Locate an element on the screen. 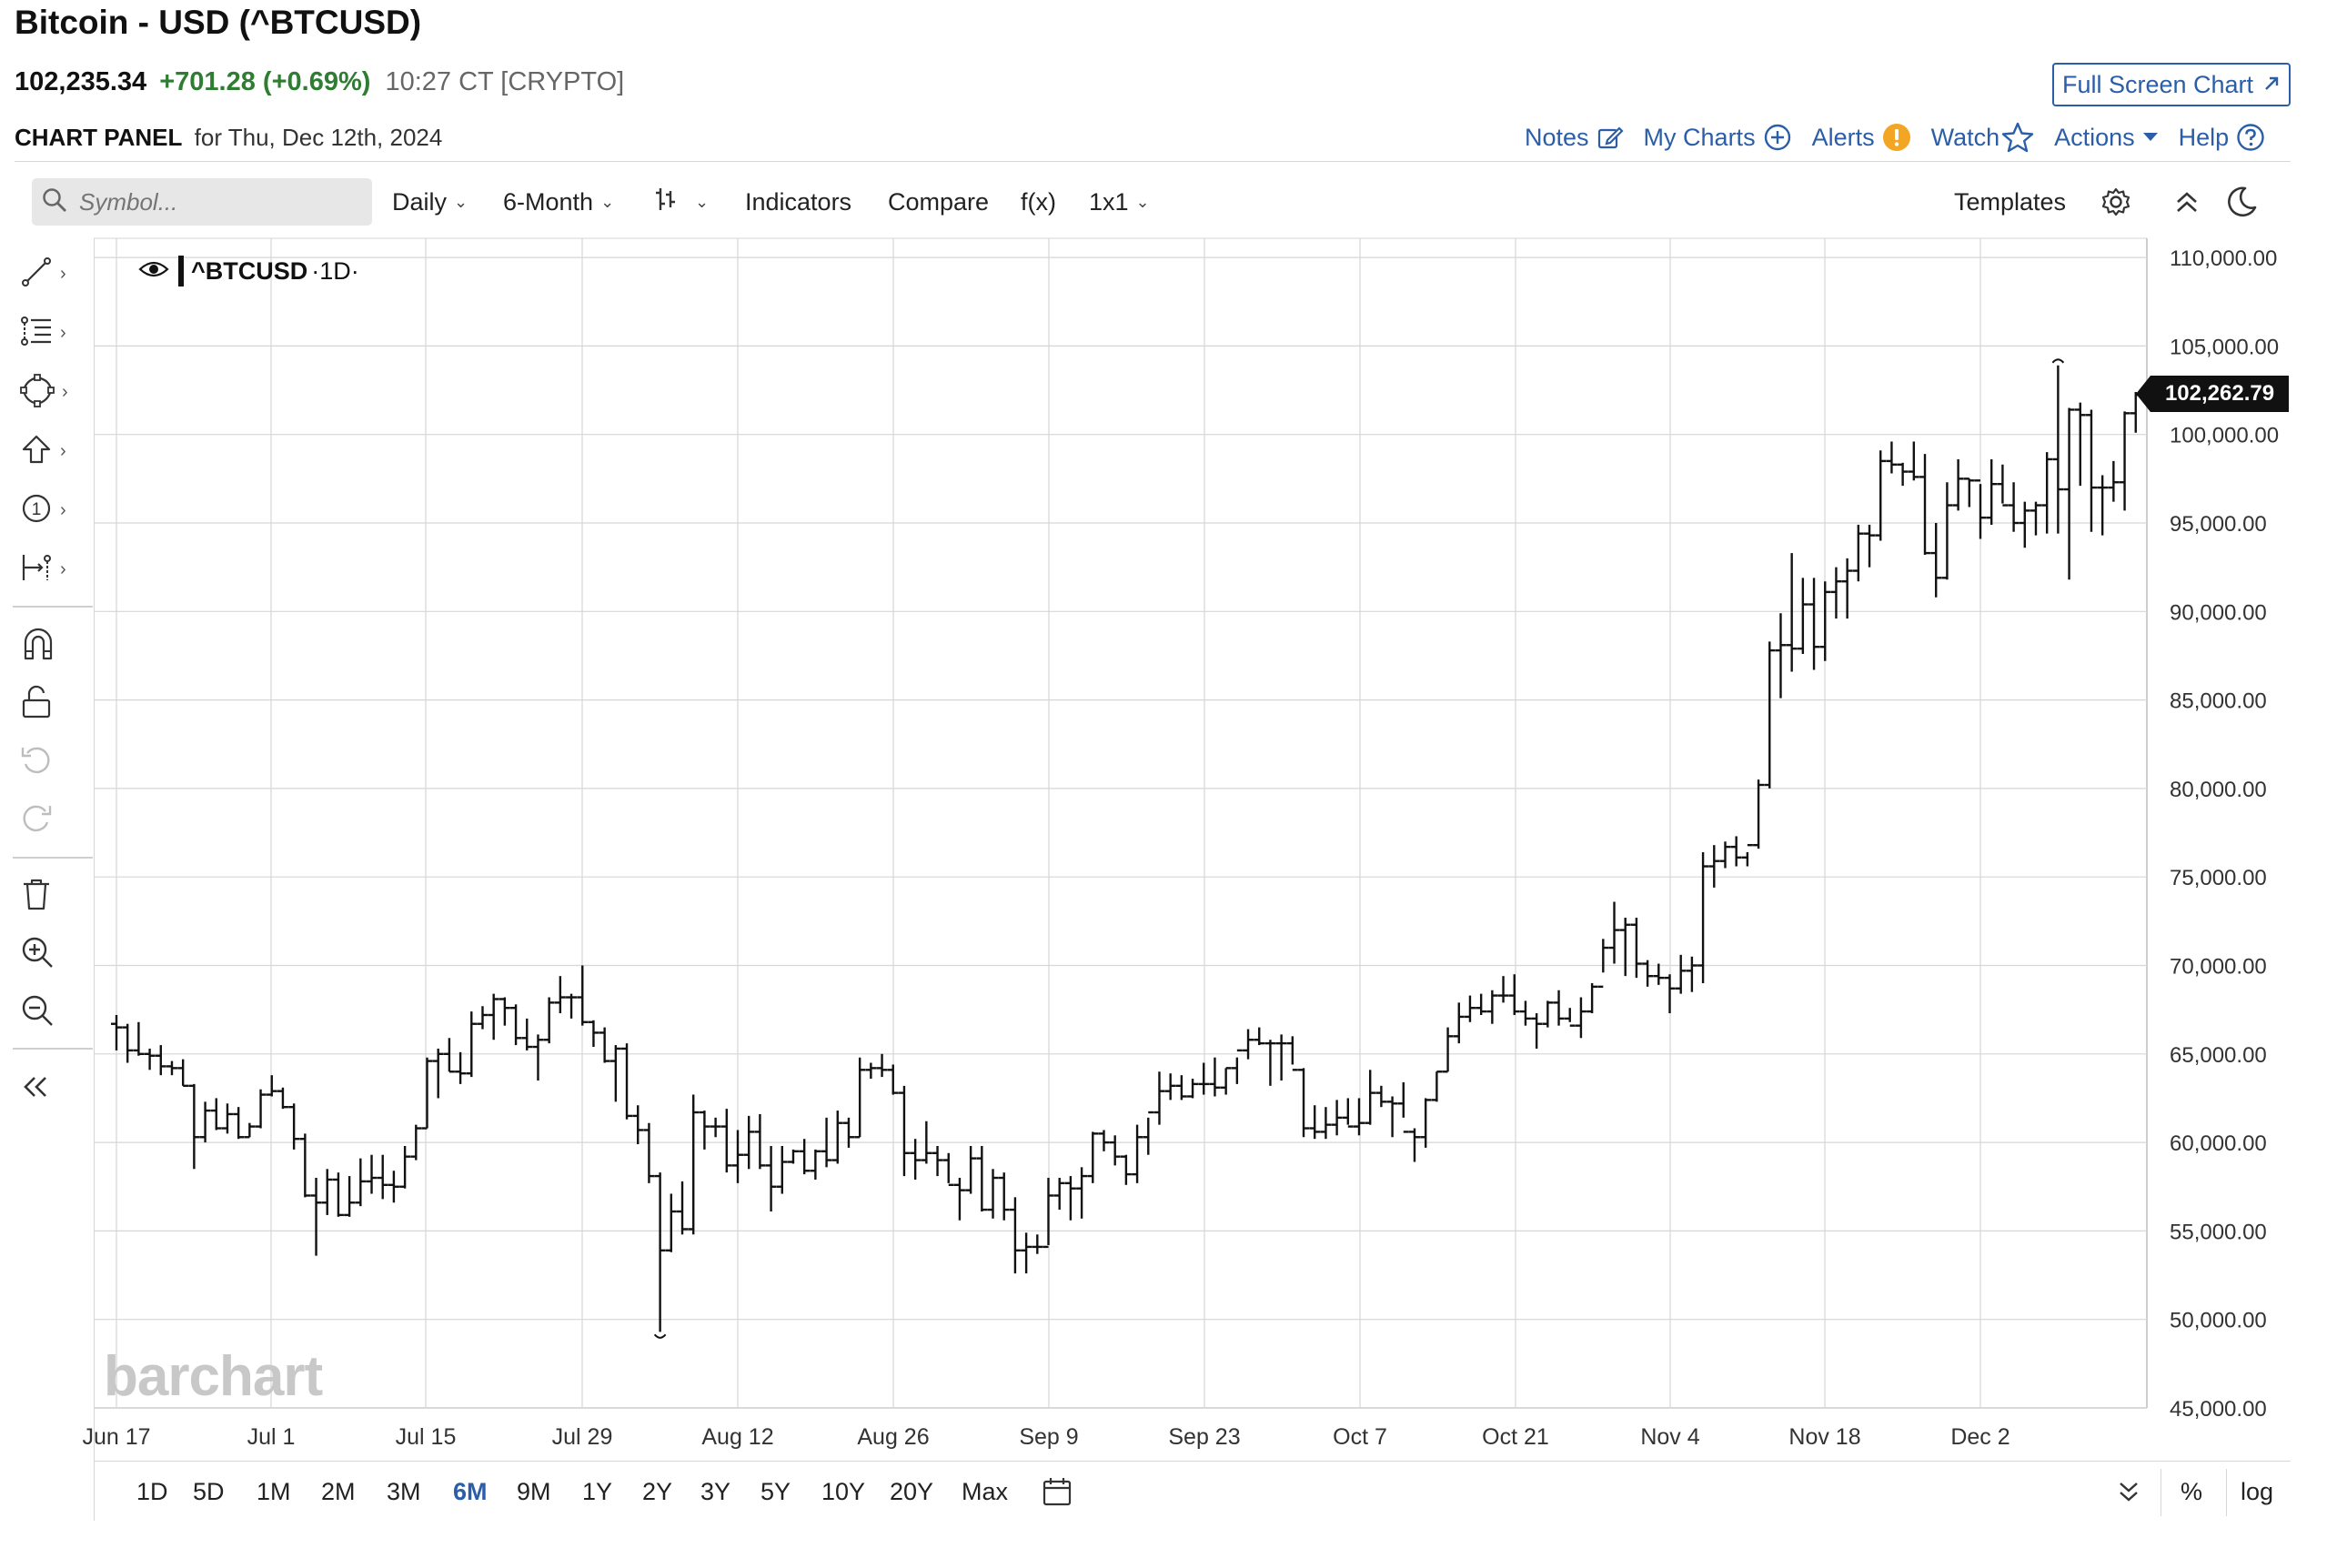 This screenshot has width=2347, height=1568. range-button-1d: 1D is located at coordinates (152, 1492).